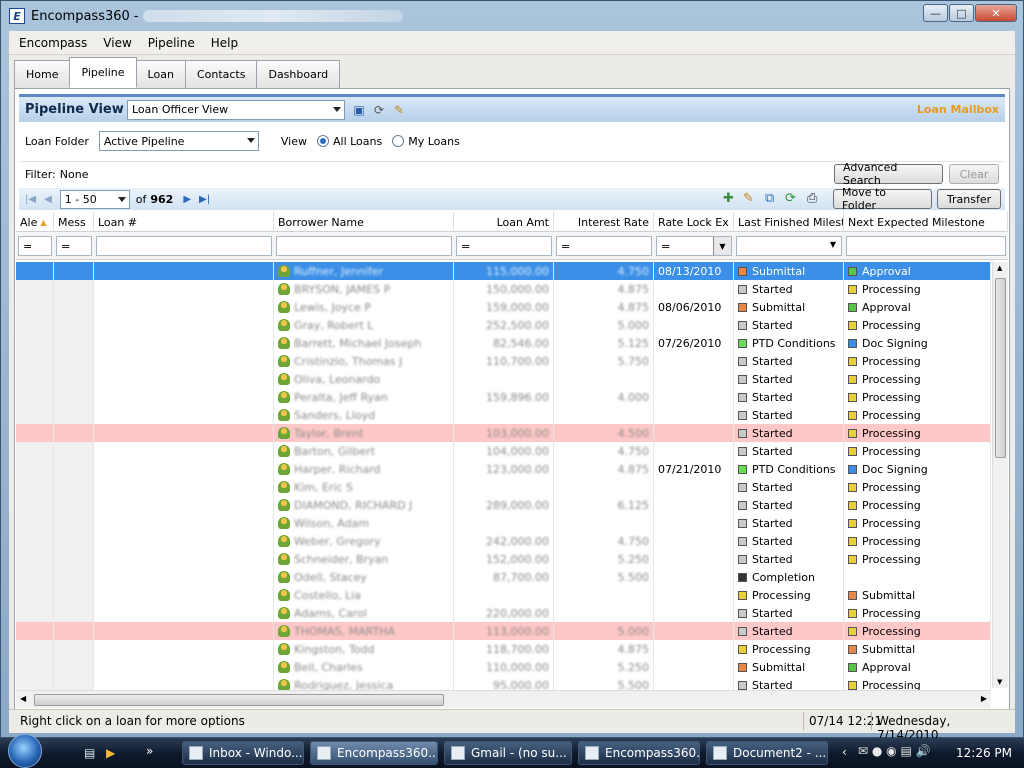 The image size is (1024, 768). What do you see at coordinates (42, 74) in the screenshot?
I see `tab-home: Home` at bounding box center [42, 74].